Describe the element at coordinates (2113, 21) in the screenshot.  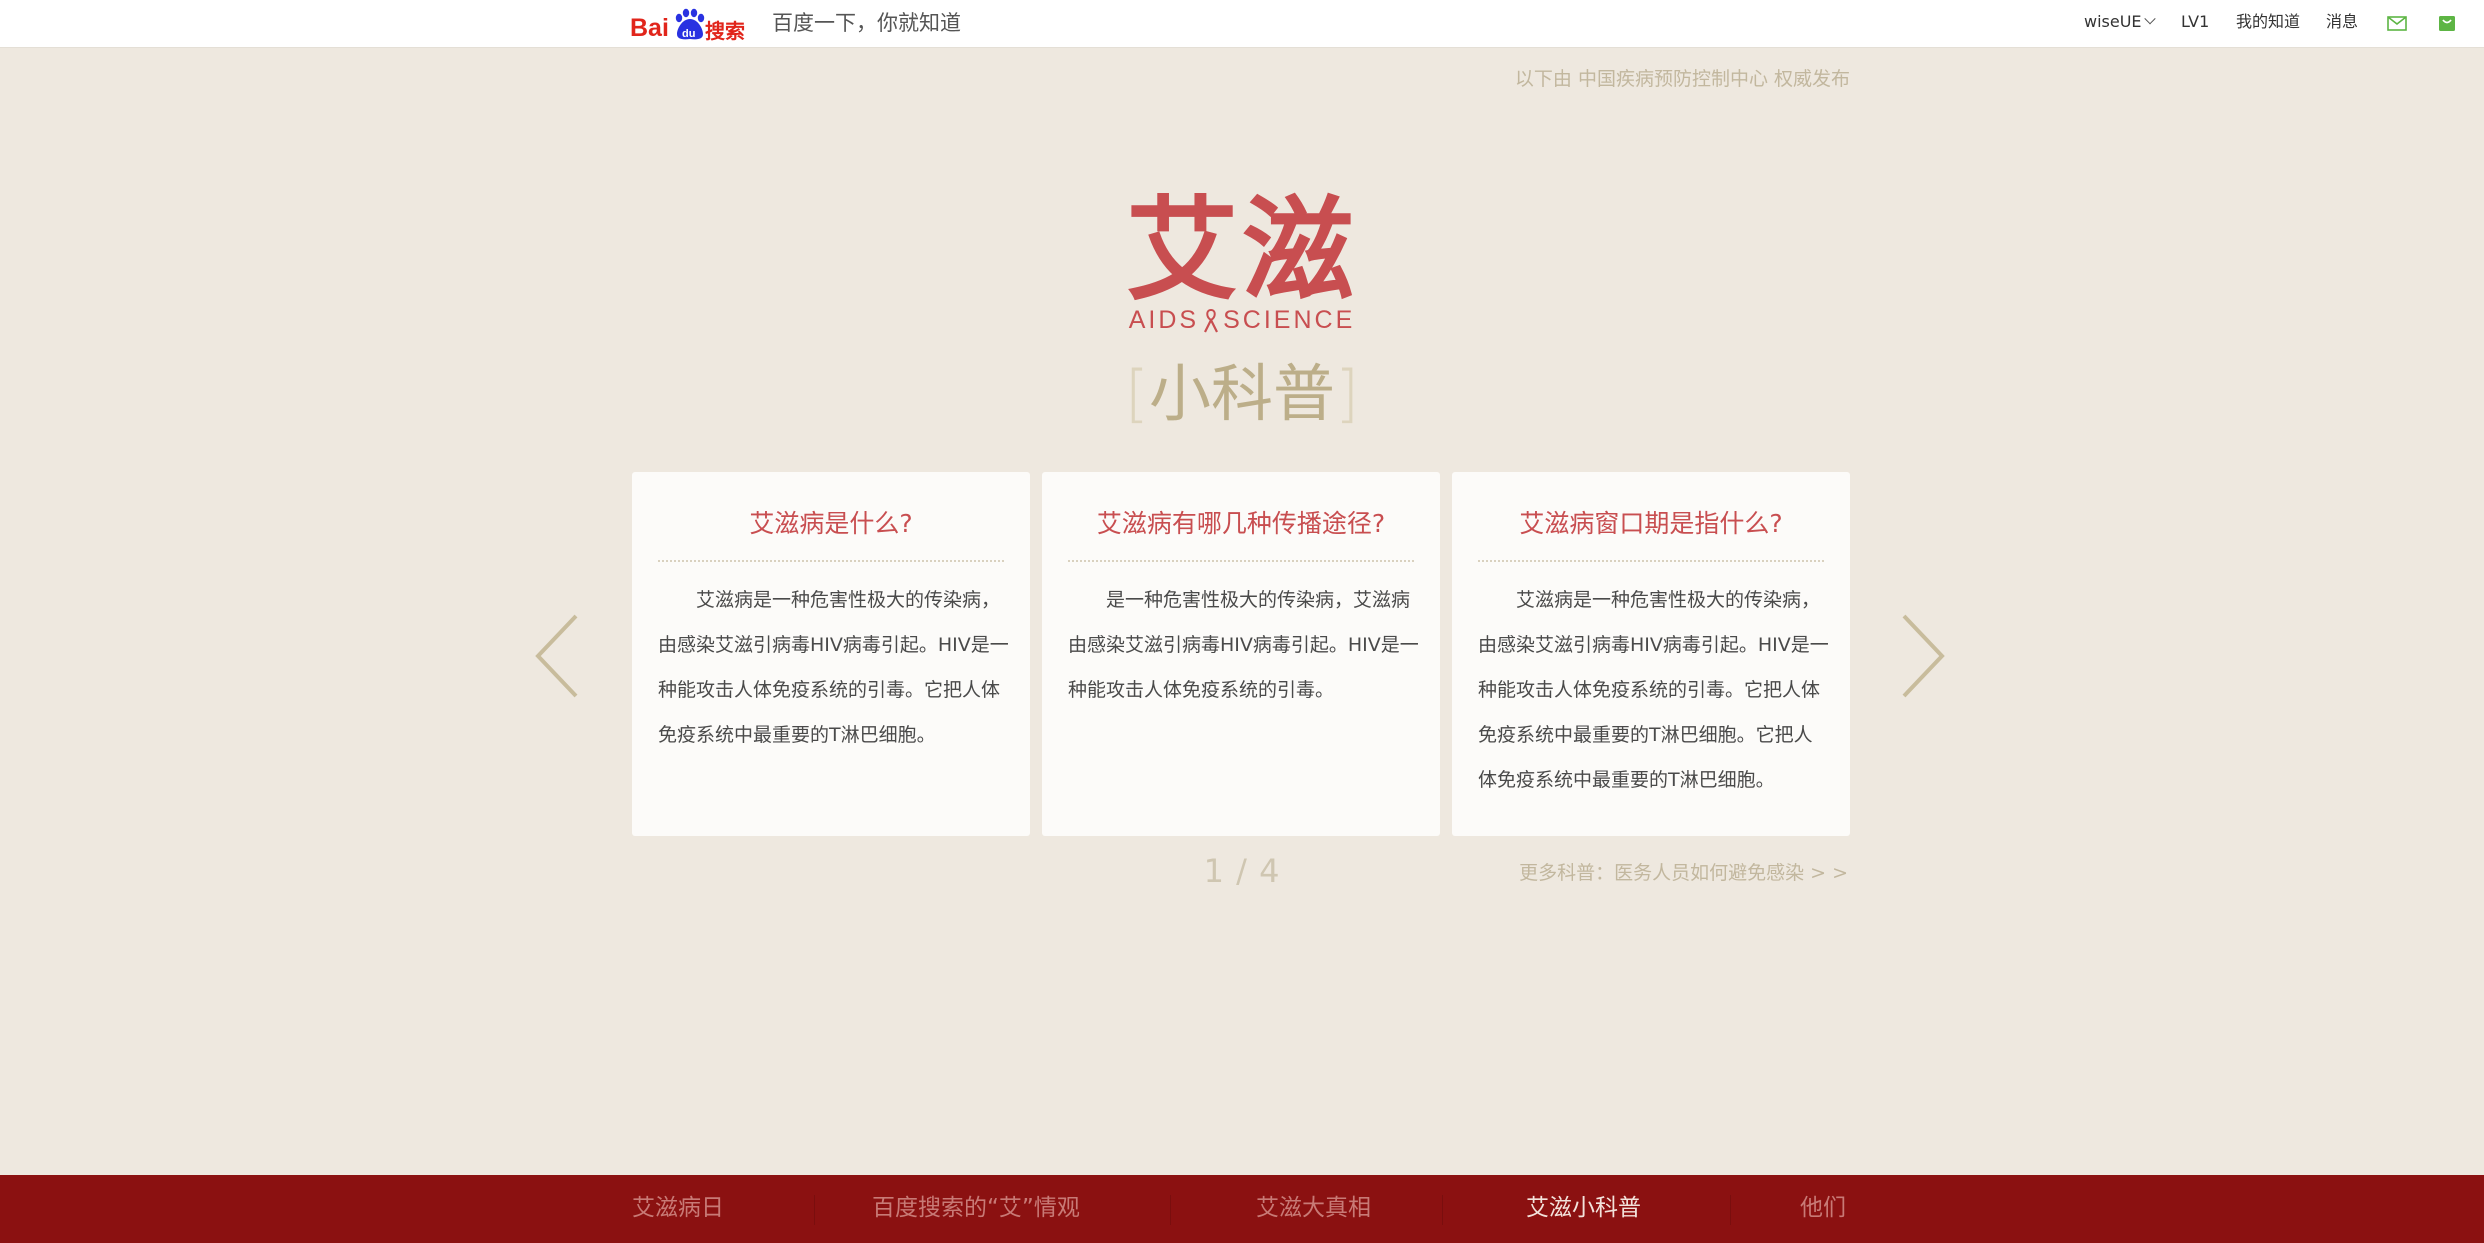
I see `username: wiseUE` at that location.